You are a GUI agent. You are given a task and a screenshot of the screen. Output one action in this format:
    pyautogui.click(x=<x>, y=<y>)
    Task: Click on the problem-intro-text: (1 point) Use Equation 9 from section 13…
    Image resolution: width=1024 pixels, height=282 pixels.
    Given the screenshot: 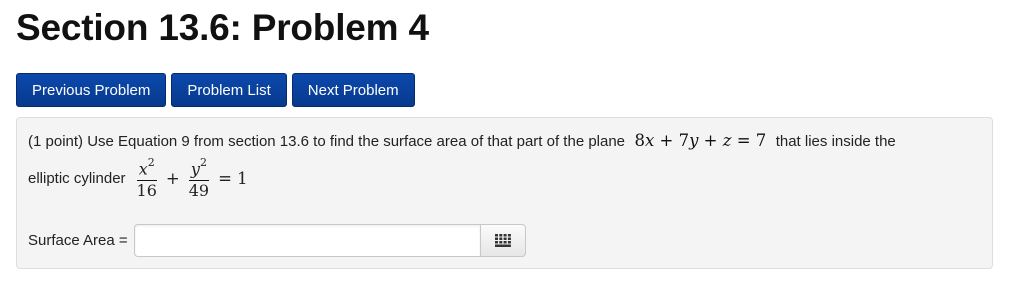 What is the action you would take?
    pyautogui.click(x=327, y=141)
    